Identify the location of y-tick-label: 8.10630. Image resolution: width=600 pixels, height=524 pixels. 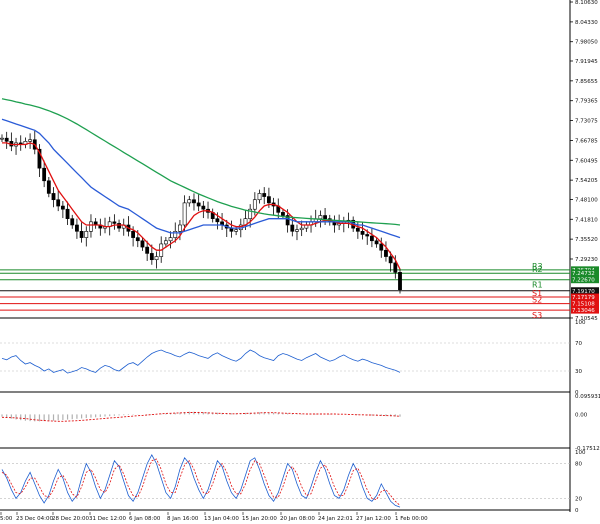
(586, 3).